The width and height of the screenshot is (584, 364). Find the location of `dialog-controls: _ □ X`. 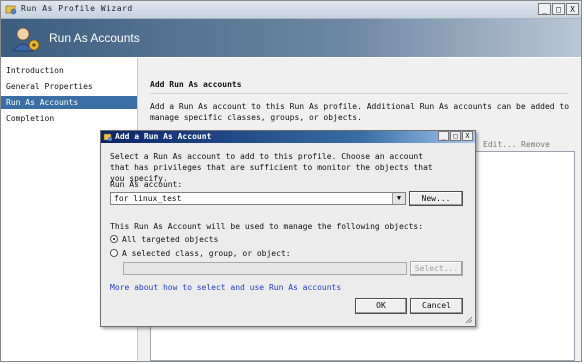

dialog-controls: _ □ X is located at coordinates (455, 136).